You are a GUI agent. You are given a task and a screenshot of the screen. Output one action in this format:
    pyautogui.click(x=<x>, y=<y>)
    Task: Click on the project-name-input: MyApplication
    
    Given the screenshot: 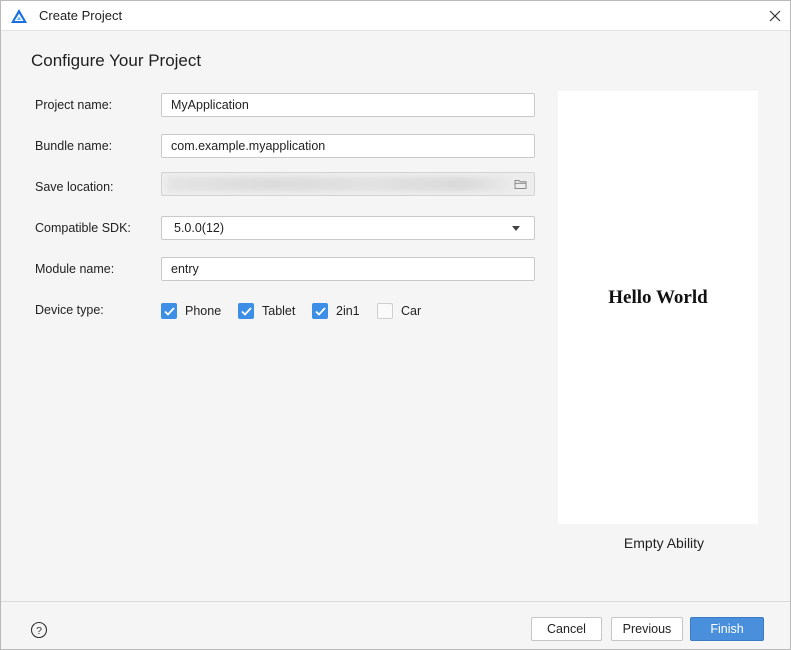 What is the action you would take?
    pyautogui.click(x=348, y=105)
    